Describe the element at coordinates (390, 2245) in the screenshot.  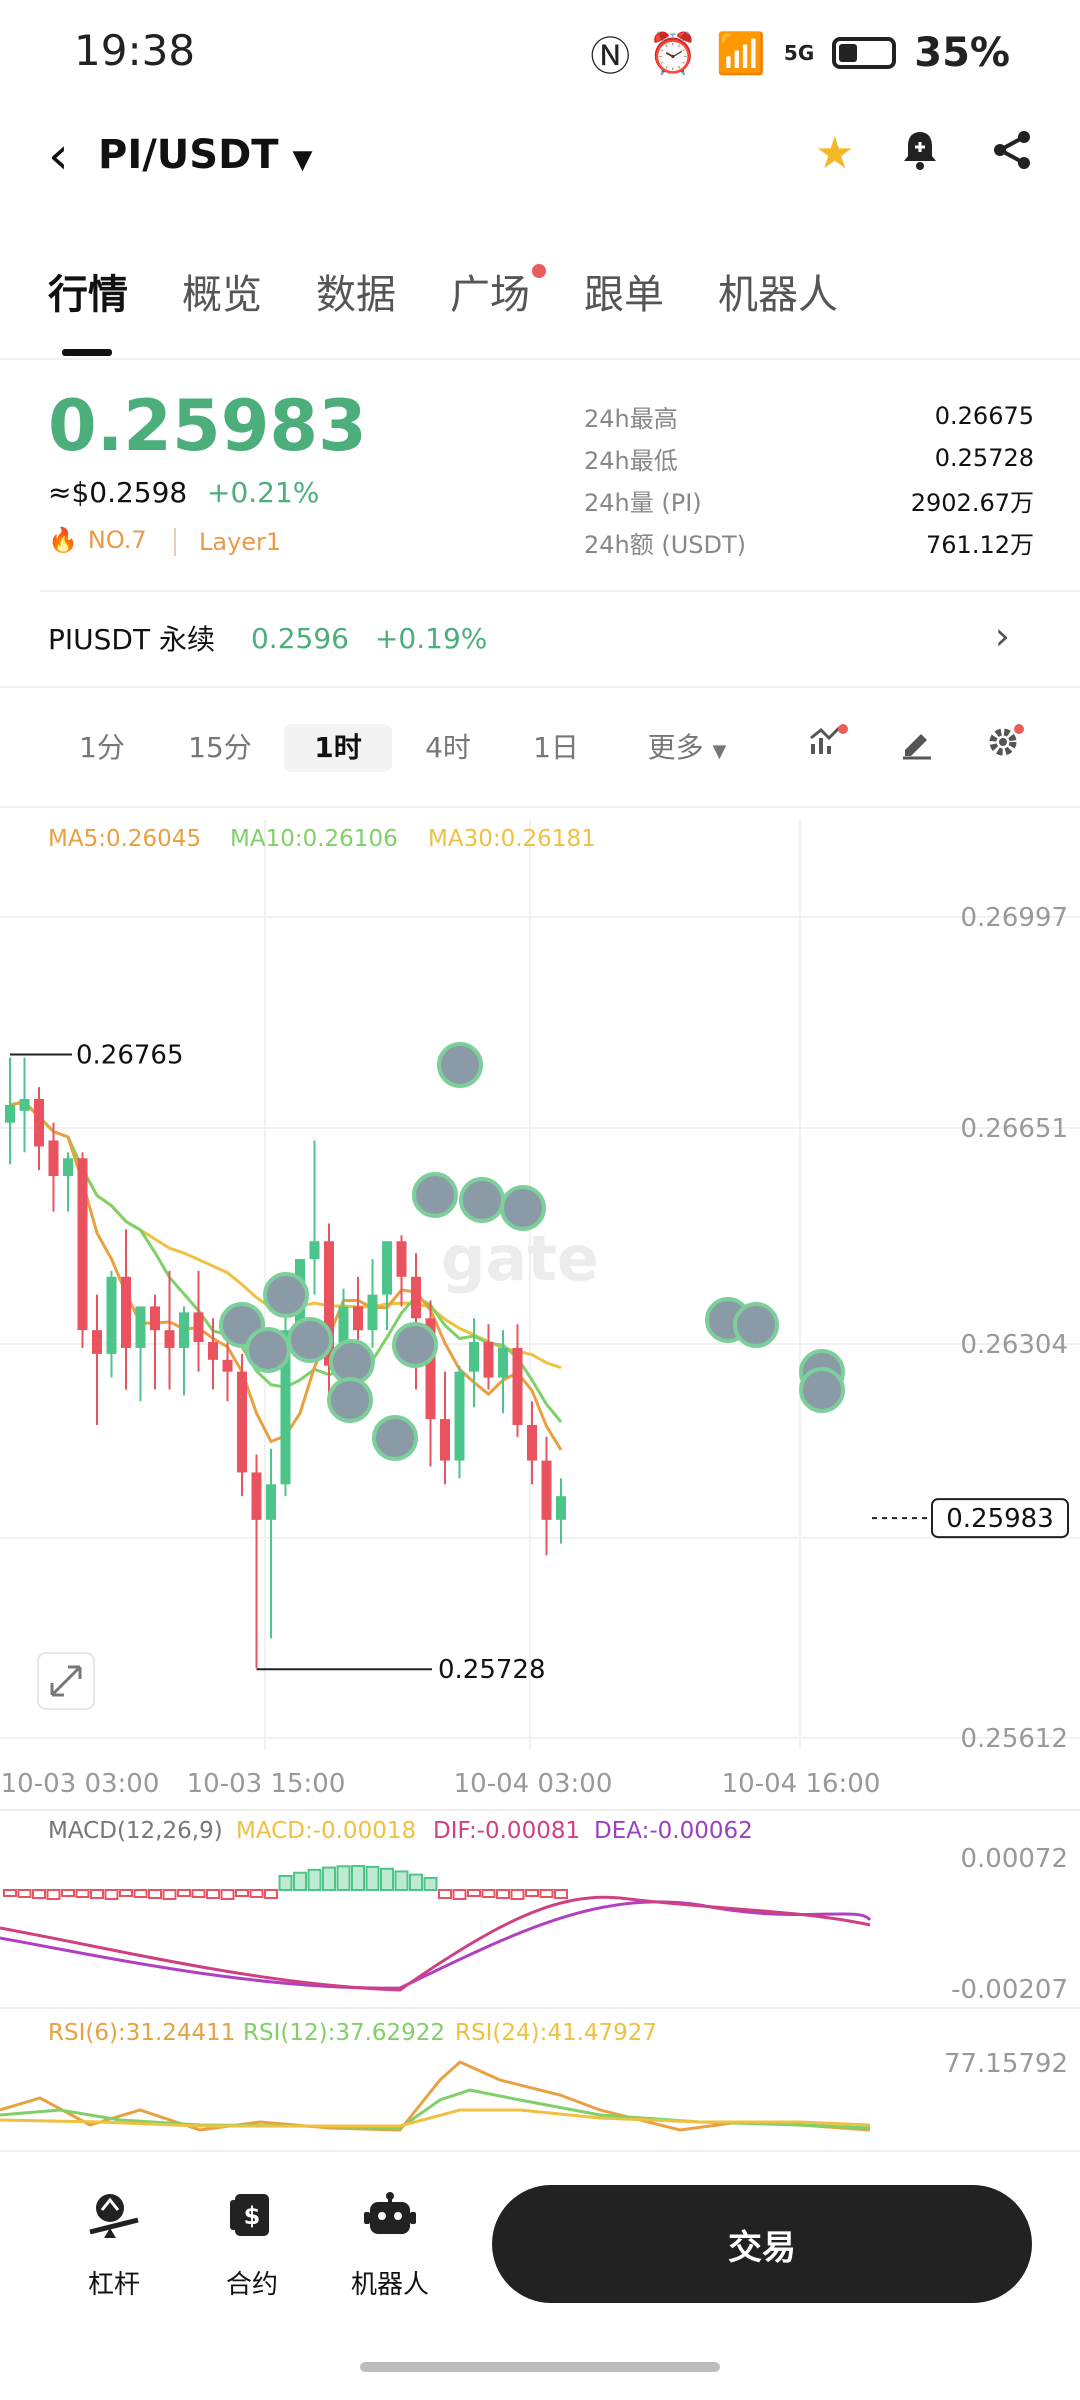
I see `nav-bot: 机器人` at that location.